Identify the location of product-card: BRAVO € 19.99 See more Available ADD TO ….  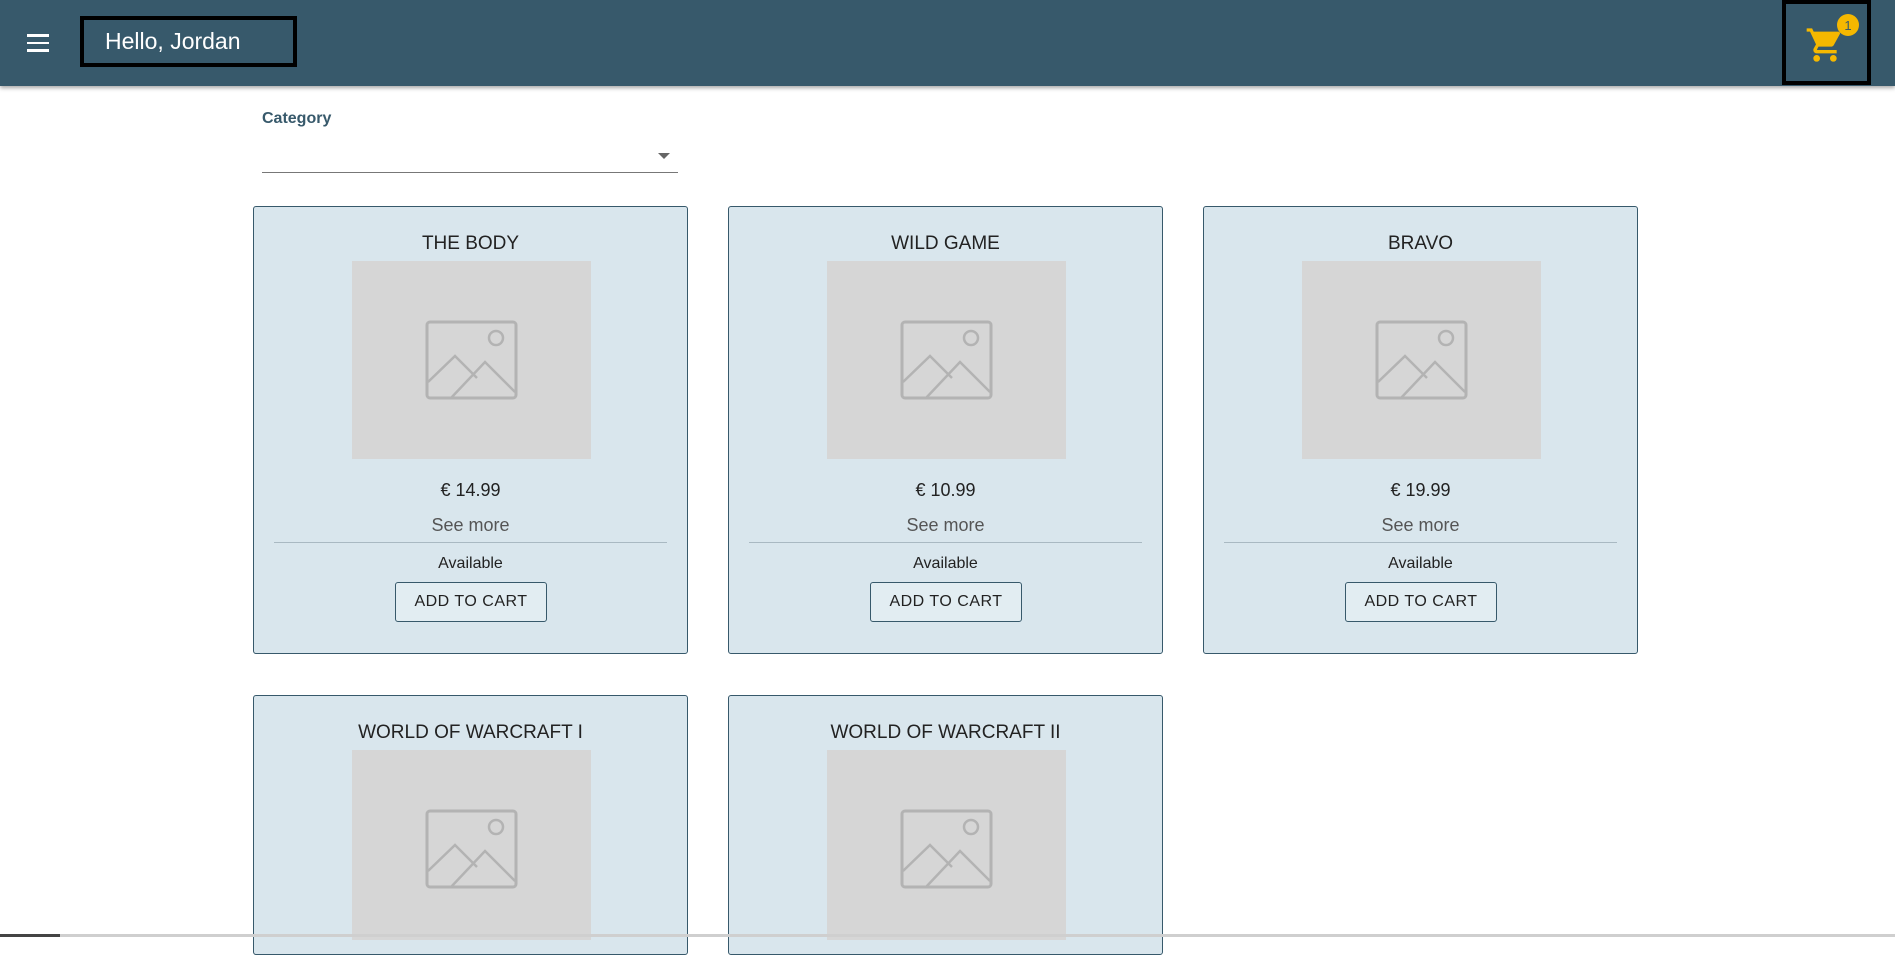
(1420, 430).